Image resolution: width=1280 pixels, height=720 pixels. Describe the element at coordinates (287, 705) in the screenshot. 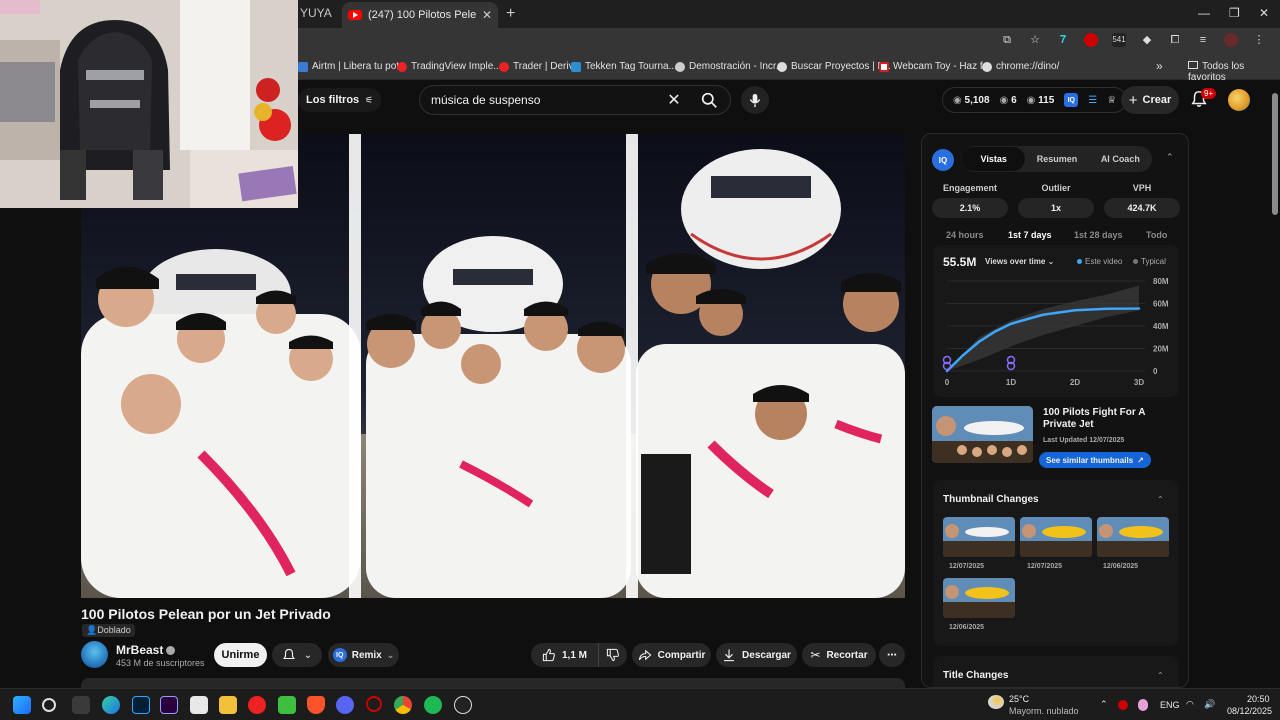

I see `minecraft-icon` at that location.